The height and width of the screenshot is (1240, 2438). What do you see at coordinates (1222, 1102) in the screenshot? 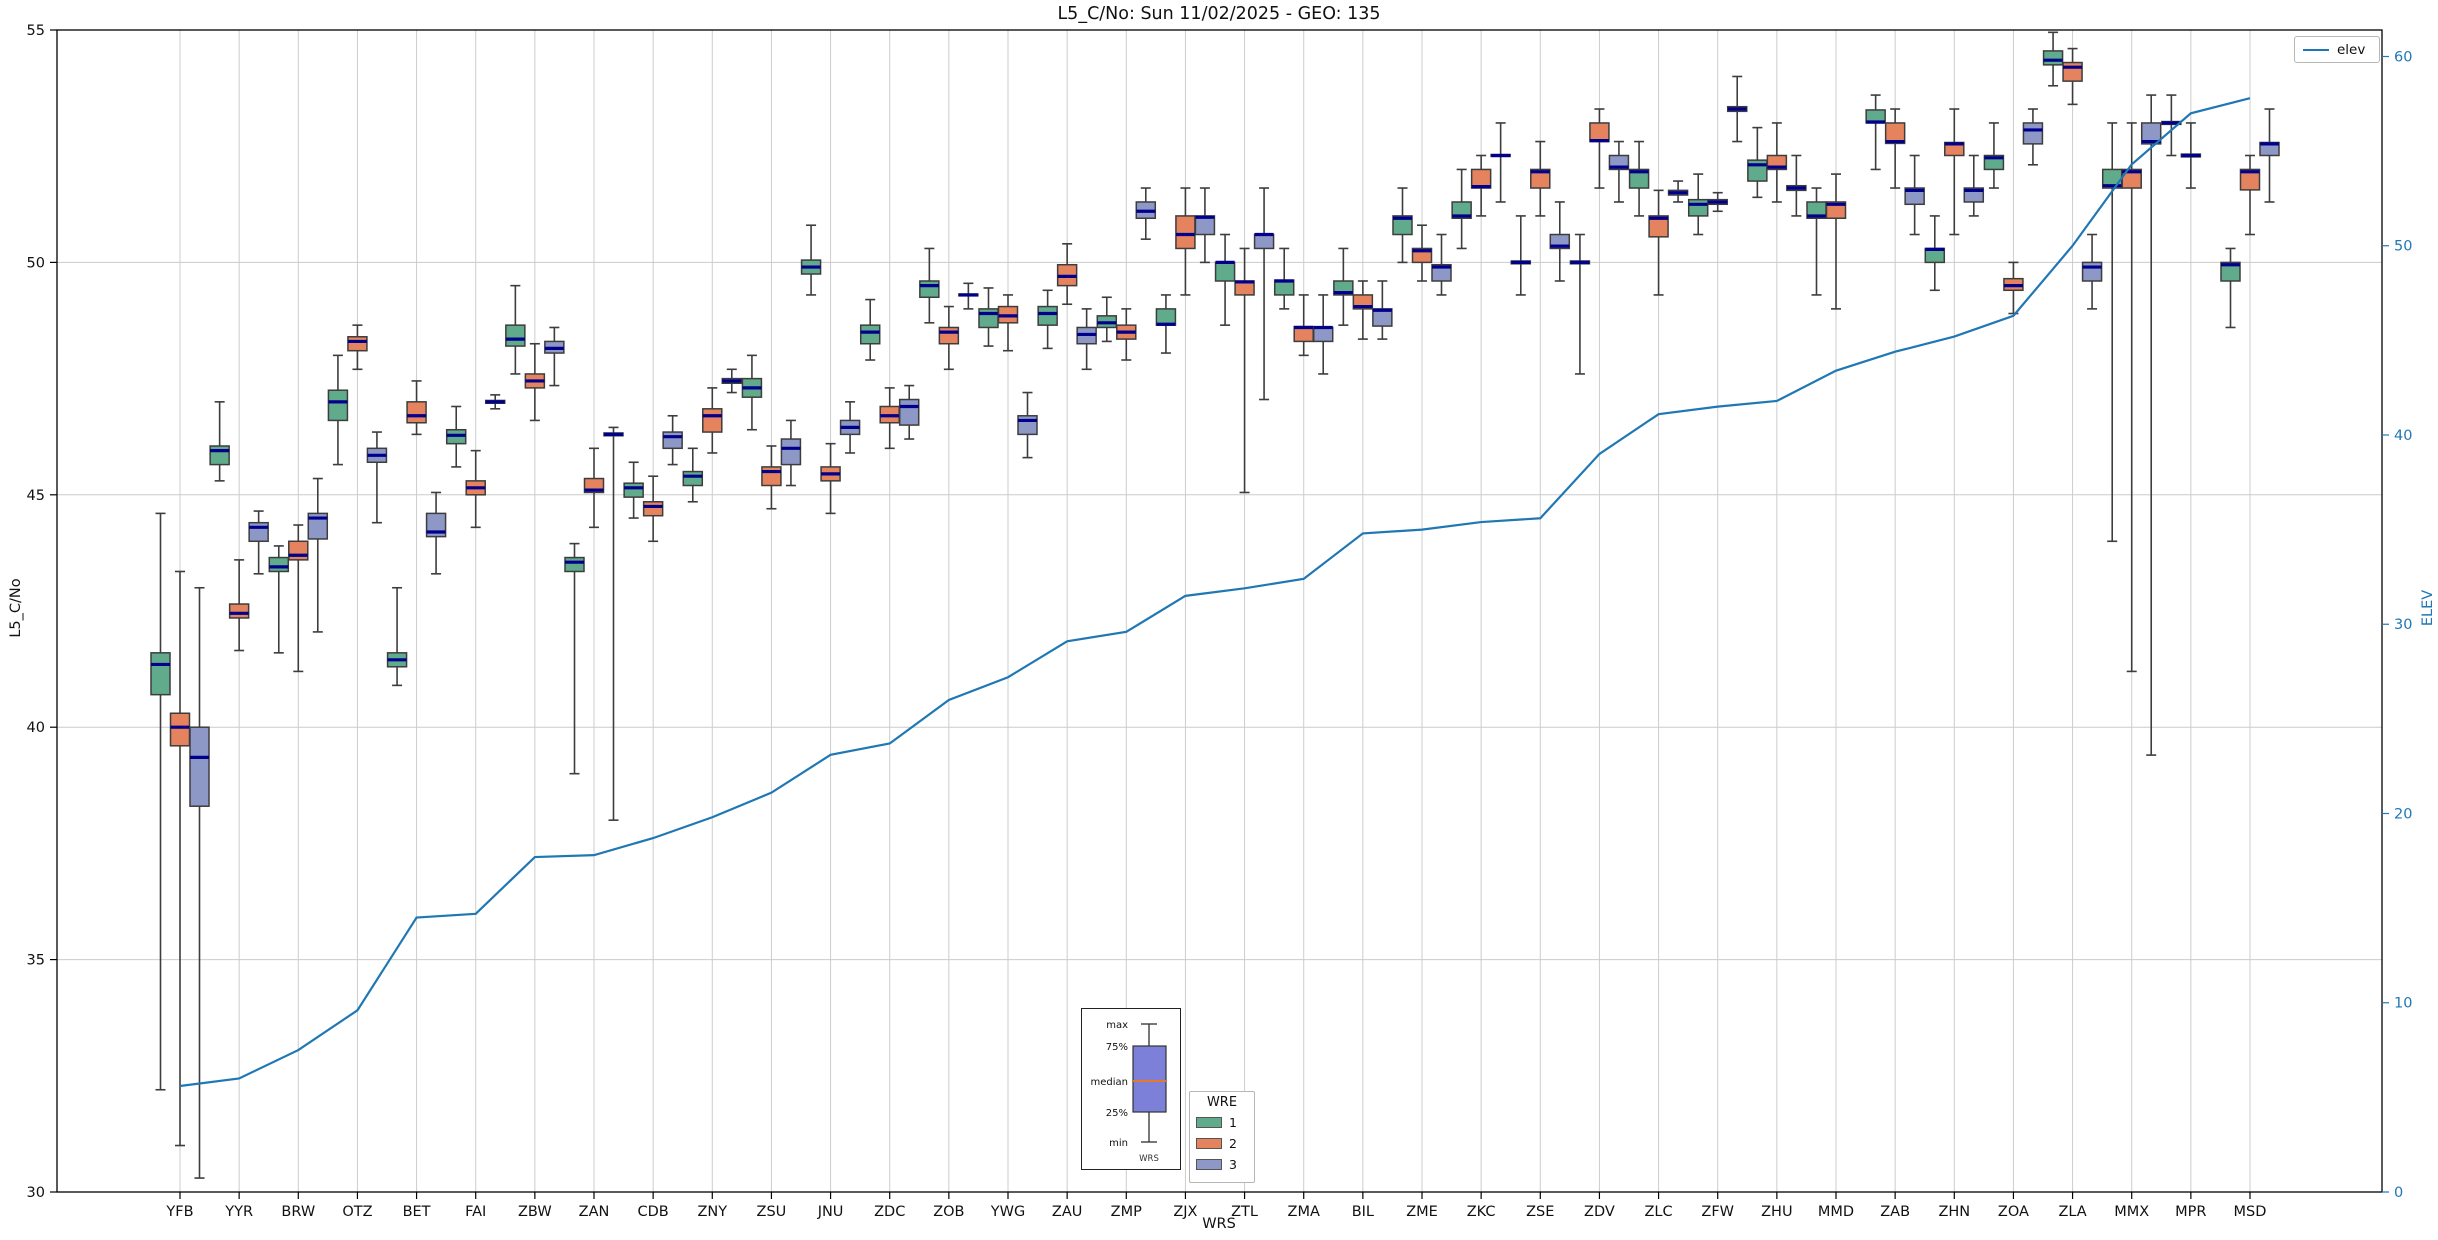
I see `wre-legend-title: WRE` at bounding box center [1222, 1102].